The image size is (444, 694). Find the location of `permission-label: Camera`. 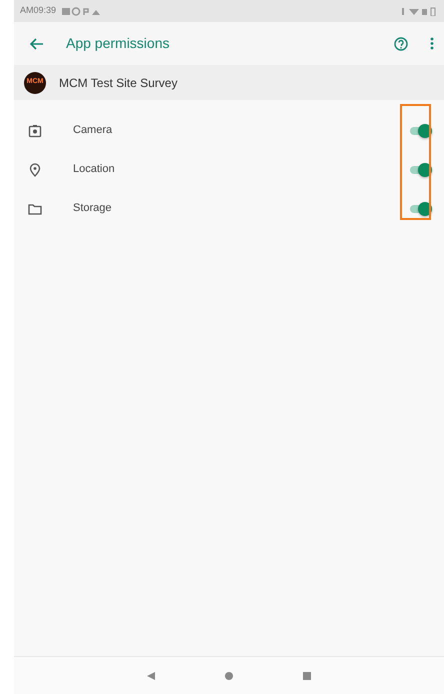

permission-label: Camera is located at coordinates (93, 130).